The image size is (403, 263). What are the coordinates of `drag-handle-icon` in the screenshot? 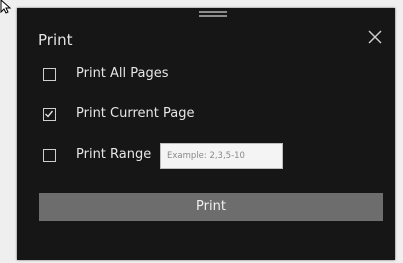 It's located at (213, 15).